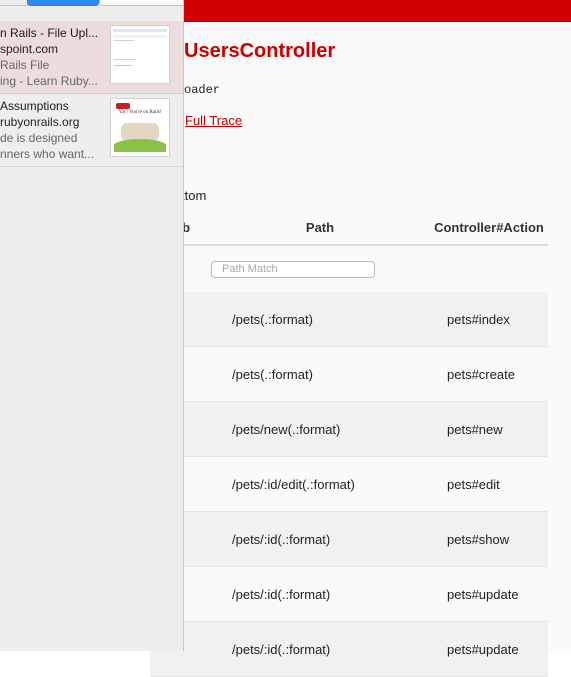  I want to click on path-match-input, so click(293, 269).